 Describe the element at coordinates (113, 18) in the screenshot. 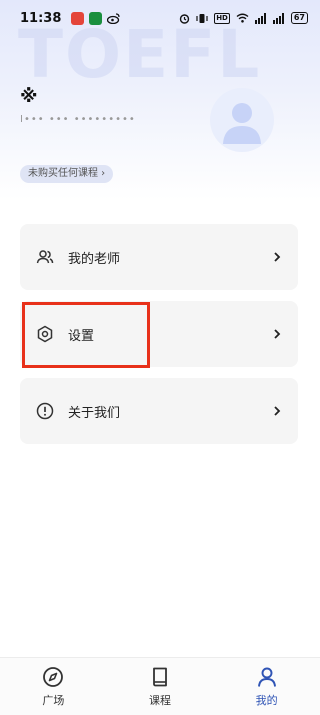

I see `weibo-icon` at that location.